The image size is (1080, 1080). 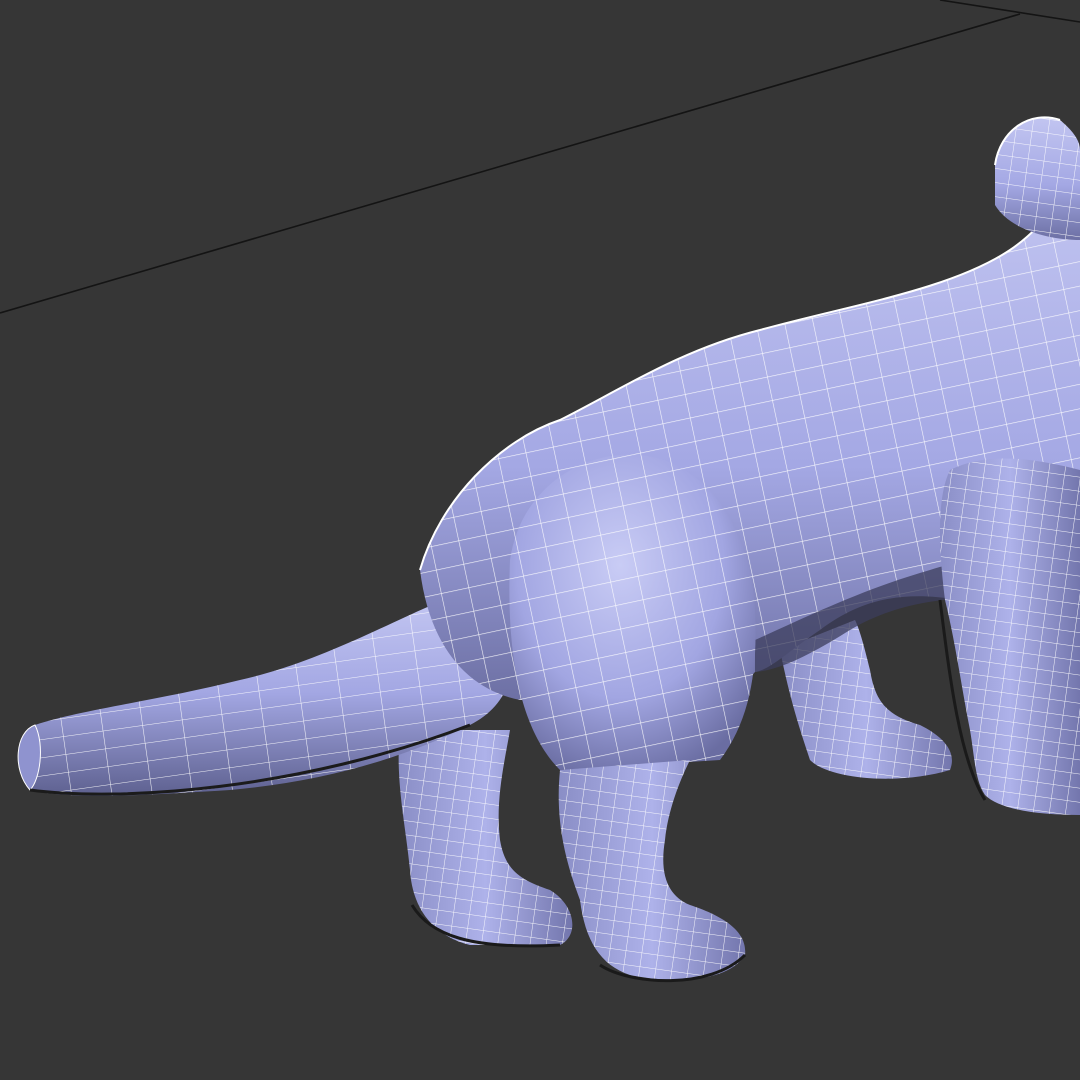 I want to click on grid-line, so click(x=1009, y=11).